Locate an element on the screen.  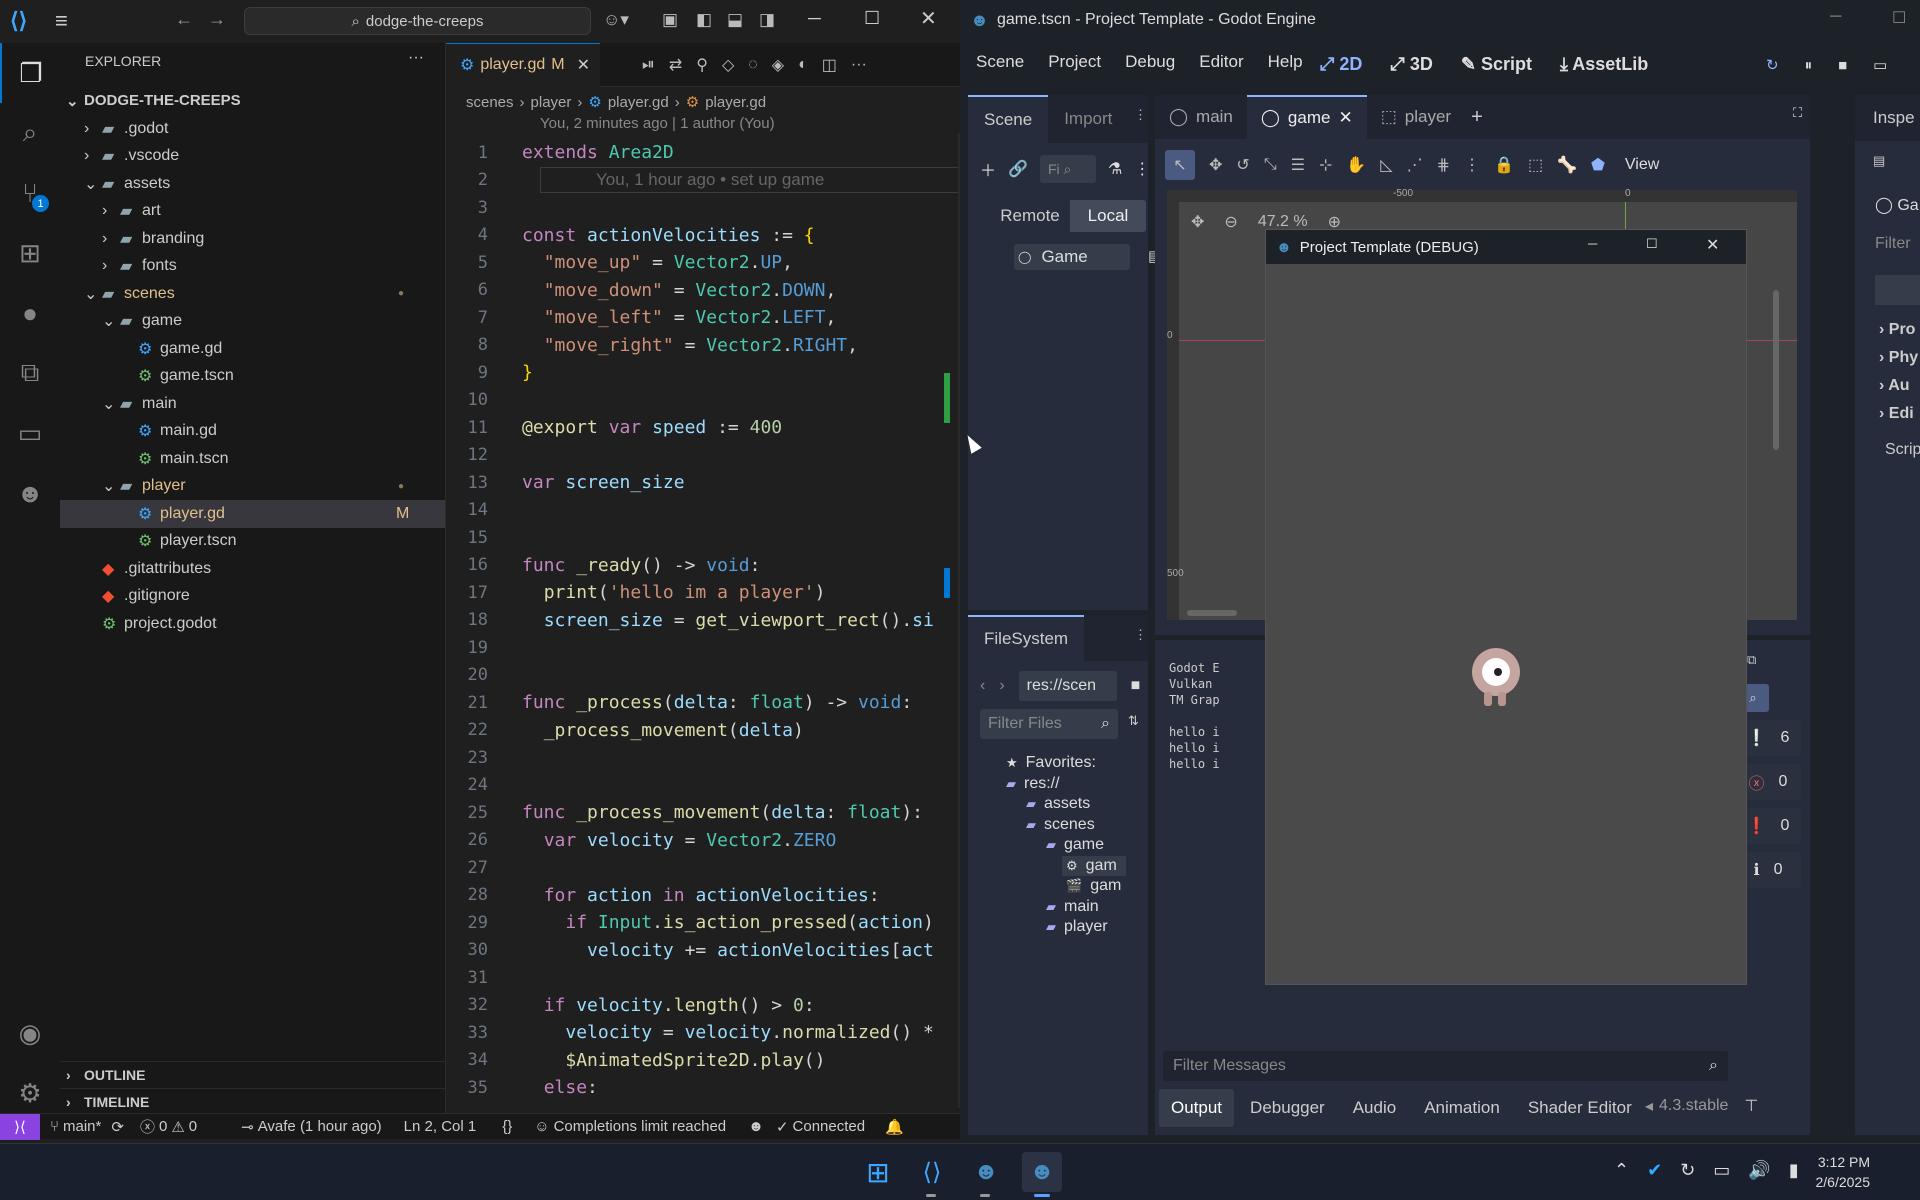
tree-item: ⌄ ▰ assets is located at coordinates (252, 184).